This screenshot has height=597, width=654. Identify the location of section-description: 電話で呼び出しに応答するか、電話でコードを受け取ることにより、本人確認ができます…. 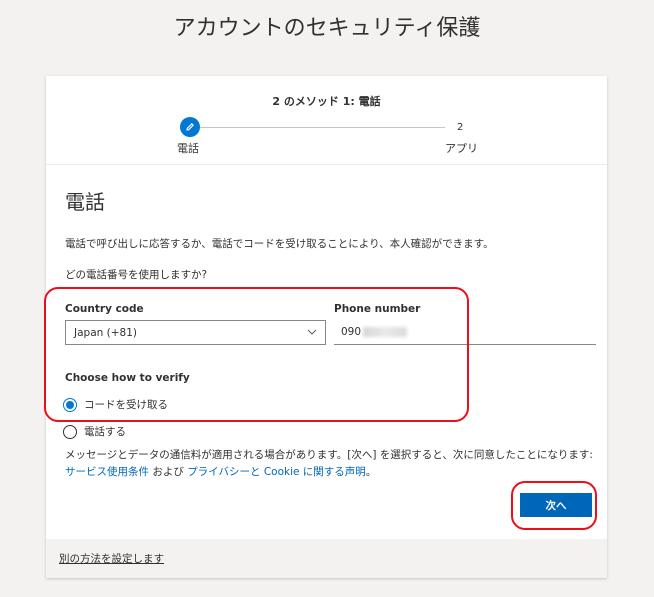
(279, 244).